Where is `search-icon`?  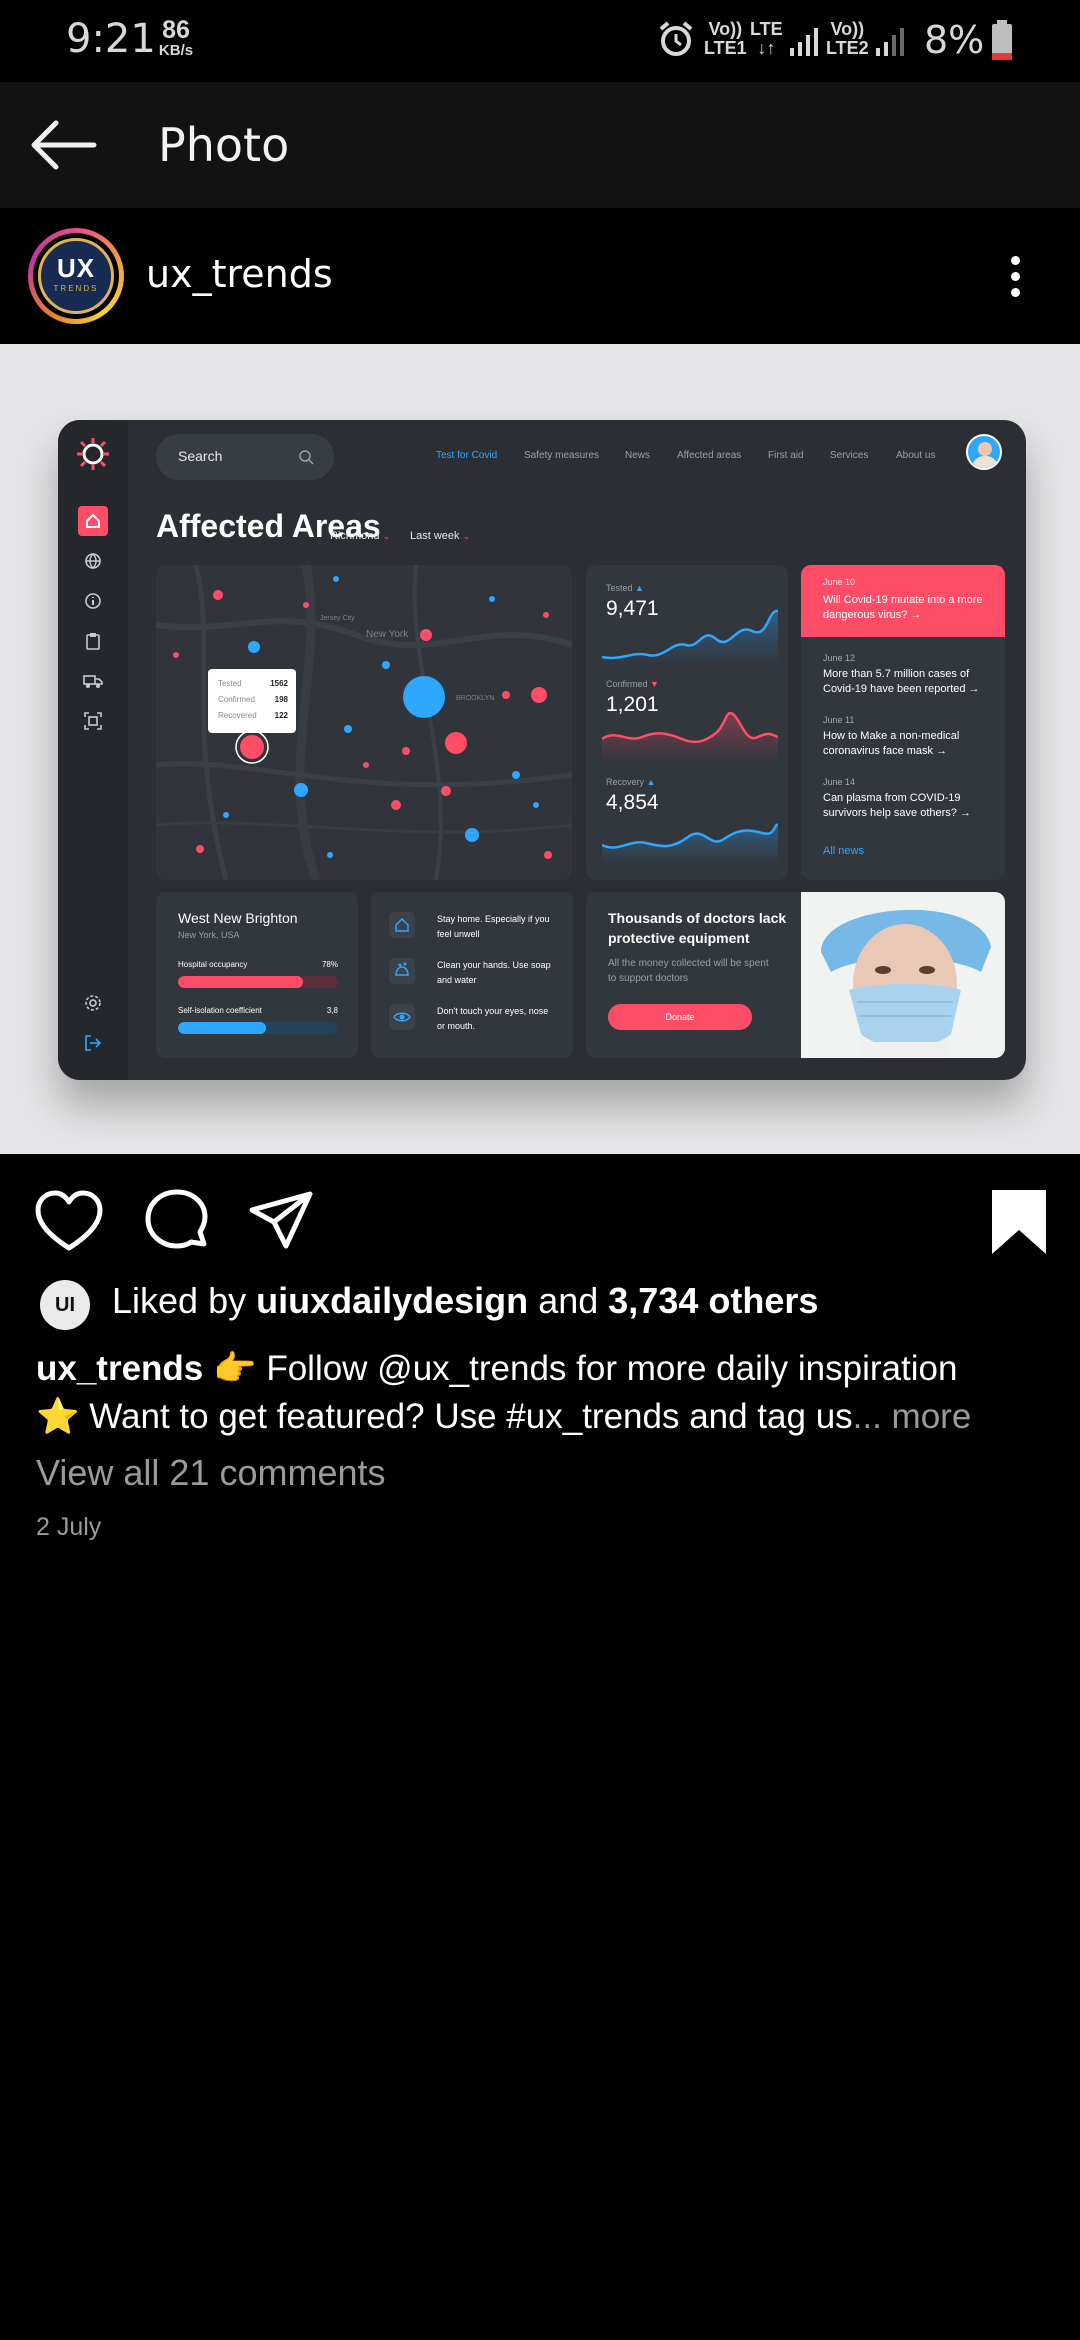
search-icon is located at coordinates (306, 457).